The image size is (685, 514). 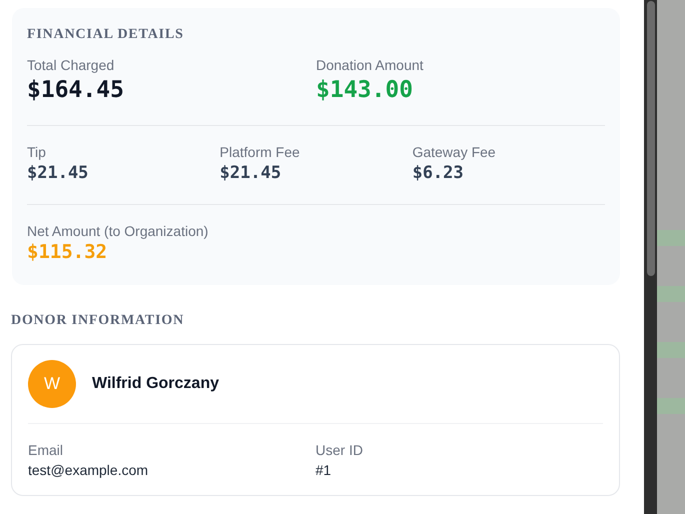 I want to click on donor-name: Wilfrid Gorczany, so click(x=155, y=384).